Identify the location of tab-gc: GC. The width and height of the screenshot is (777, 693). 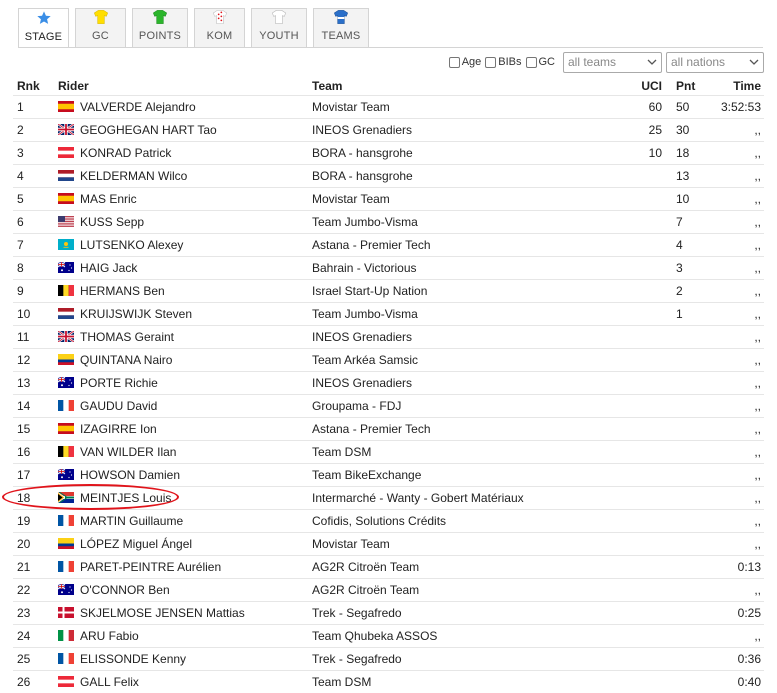
(100, 27).